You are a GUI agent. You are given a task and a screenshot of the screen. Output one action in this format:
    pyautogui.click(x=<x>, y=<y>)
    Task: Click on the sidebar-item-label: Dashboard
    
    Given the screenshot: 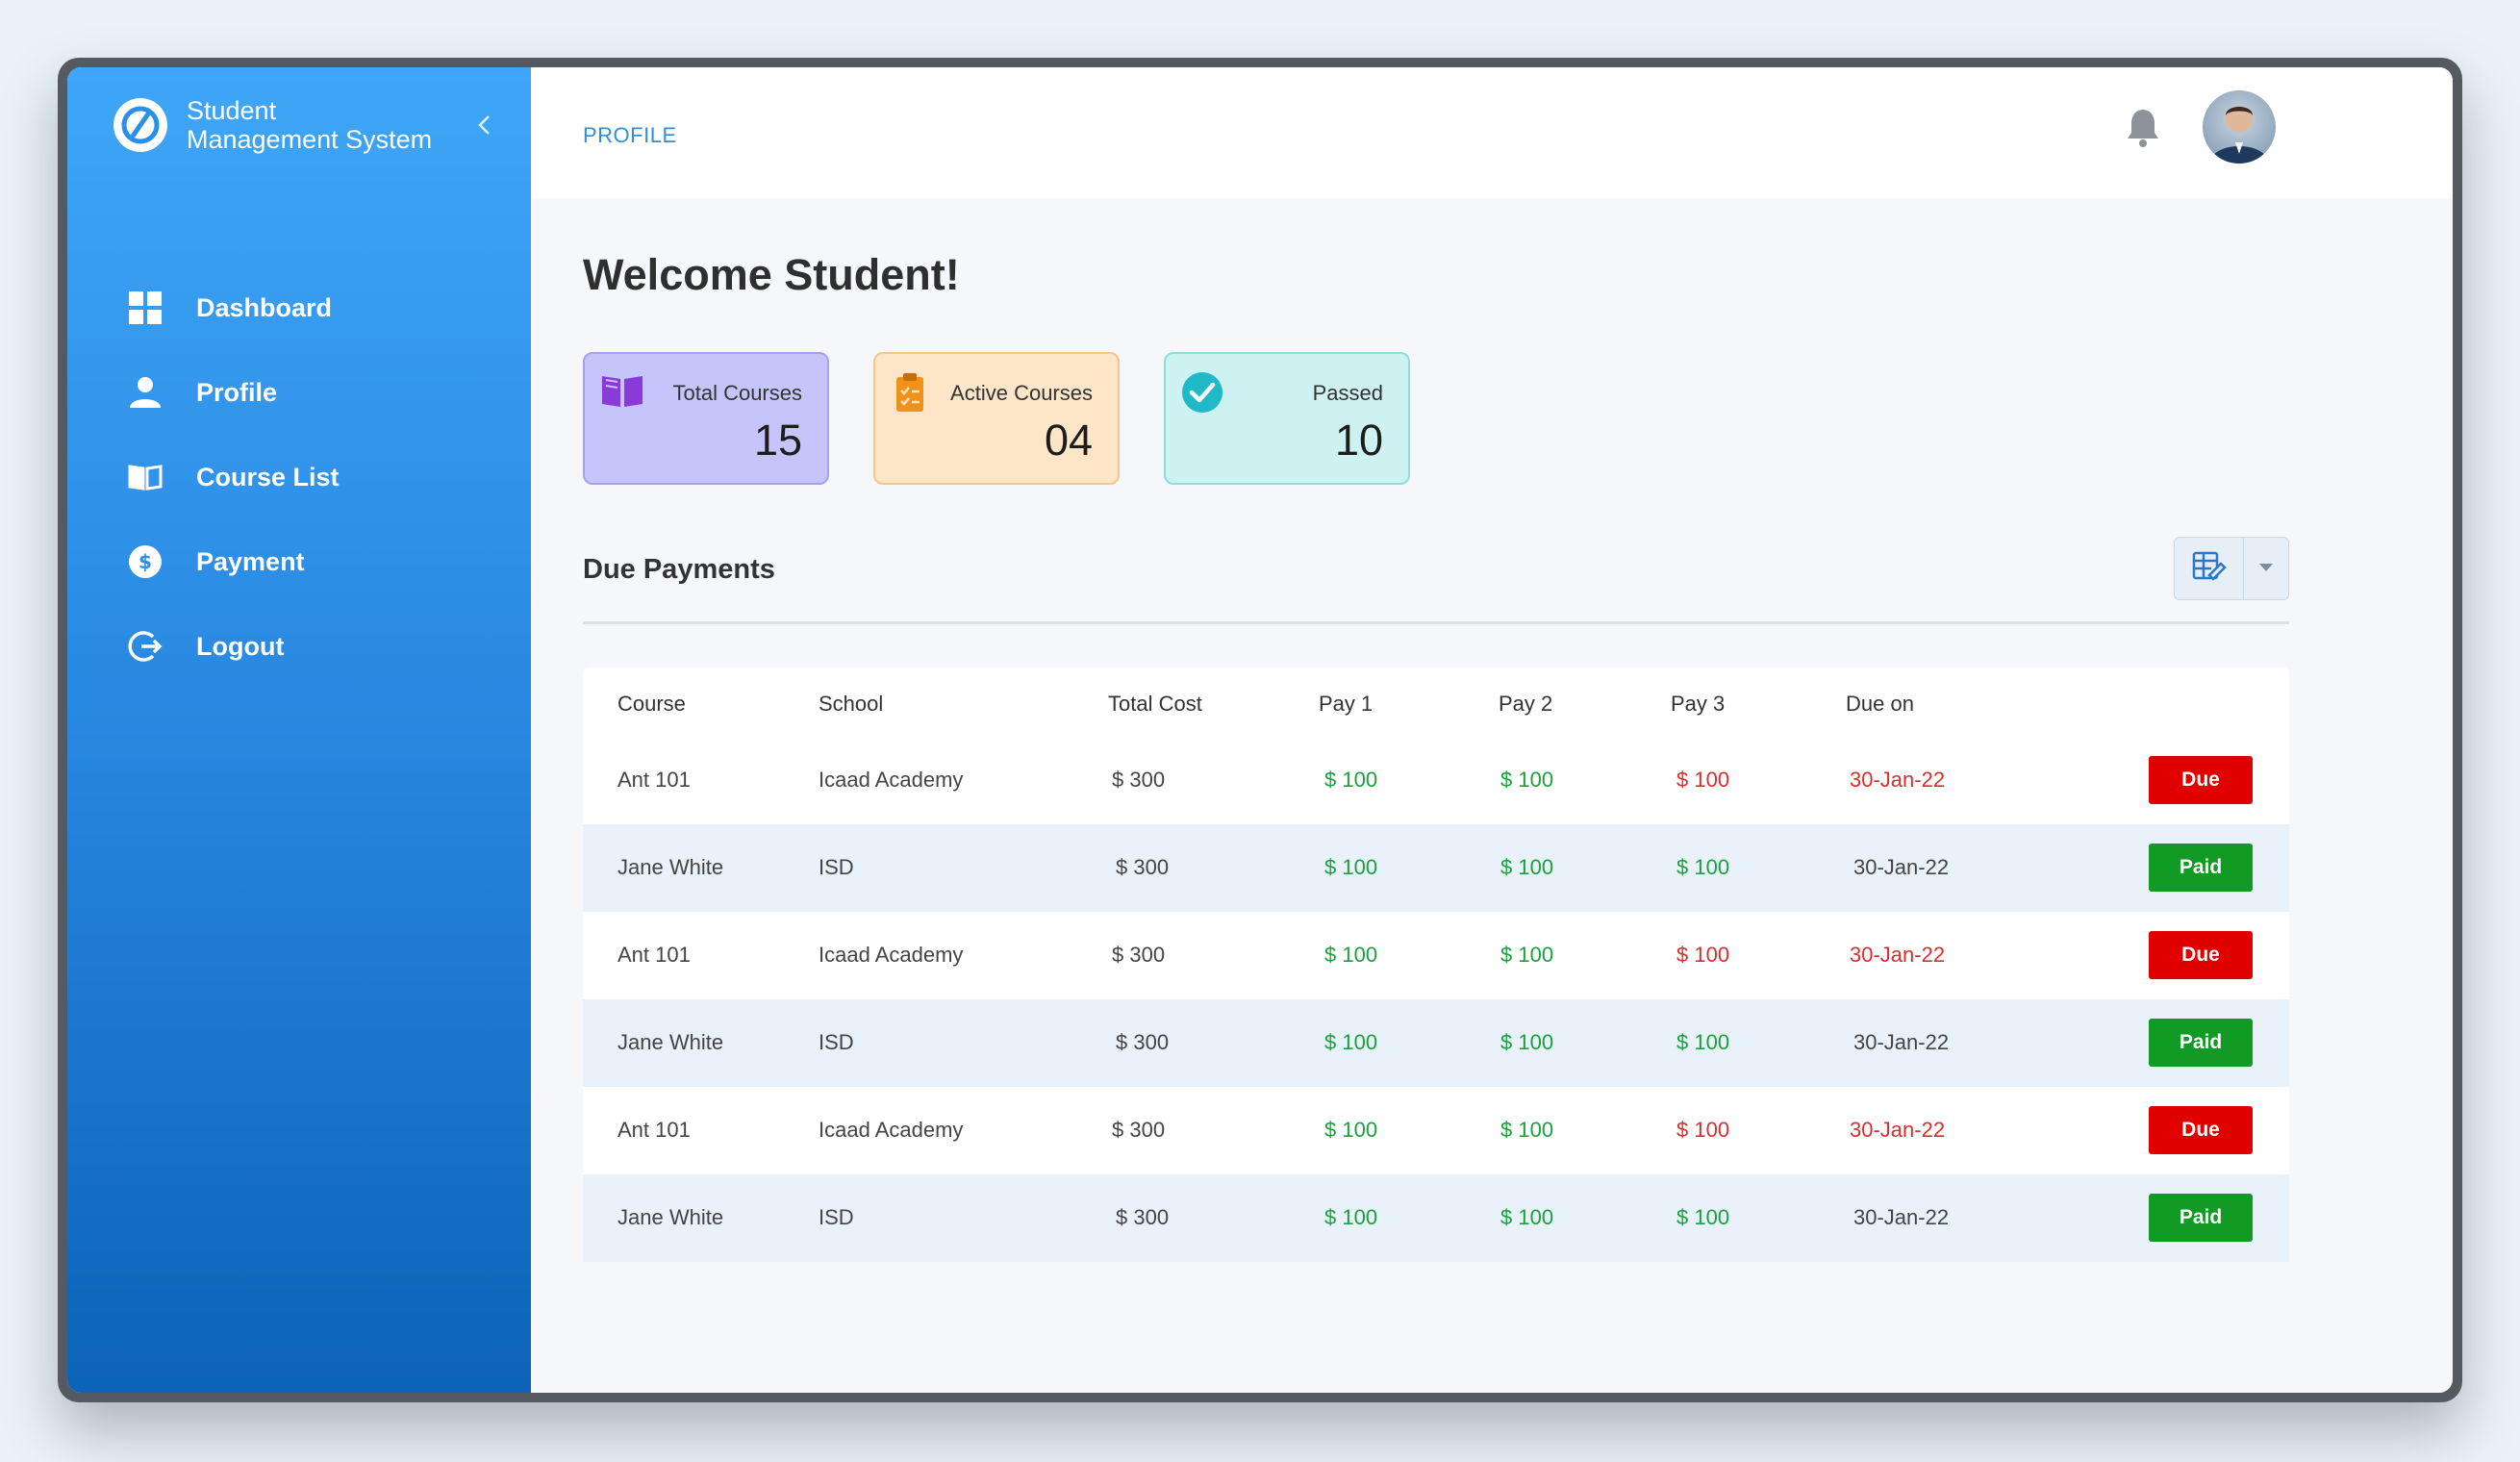 What is the action you would take?
    pyautogui.click(x=264, y=307)
    